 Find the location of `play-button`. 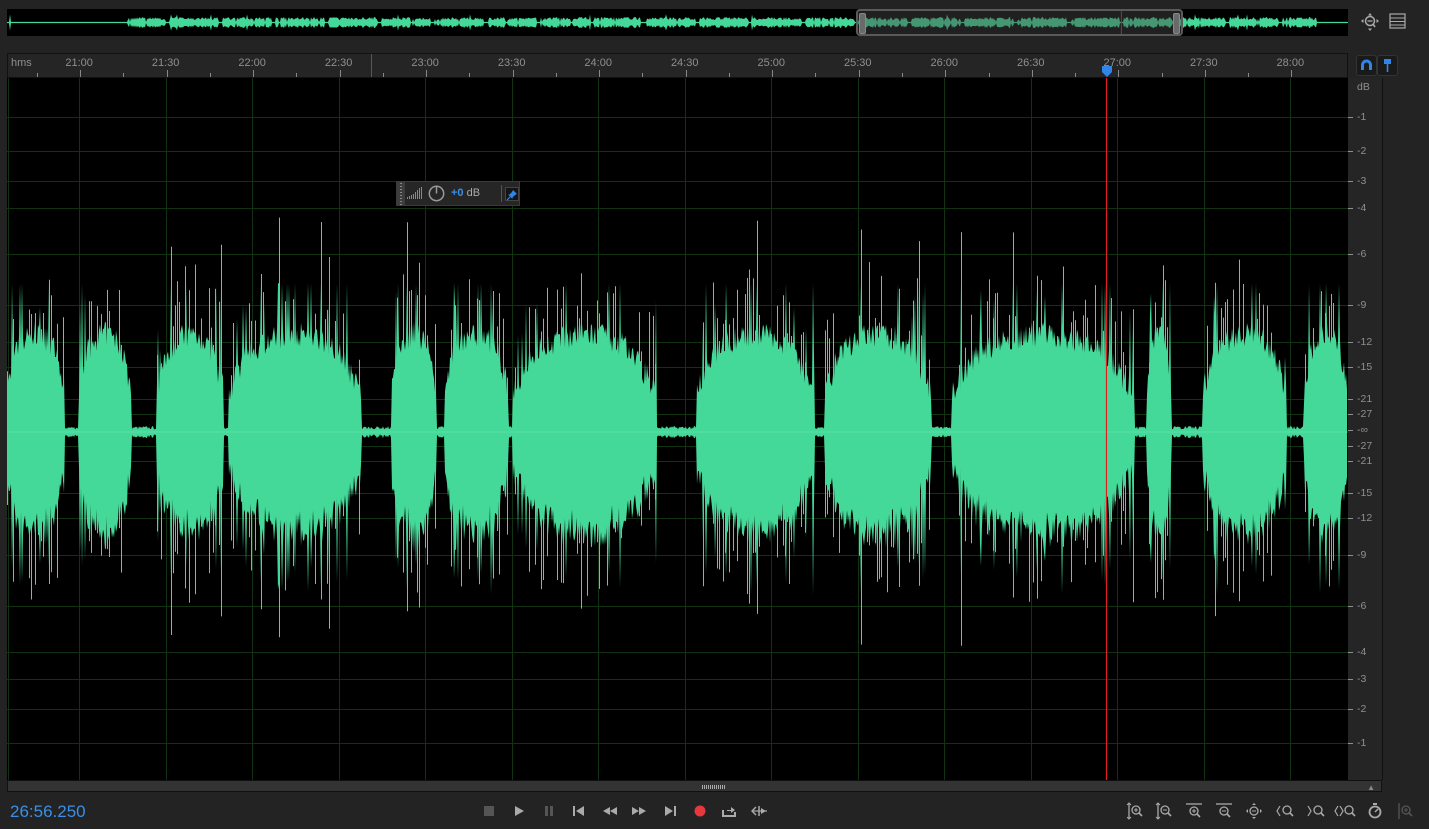

play-button is located at coordinates (519, 811).